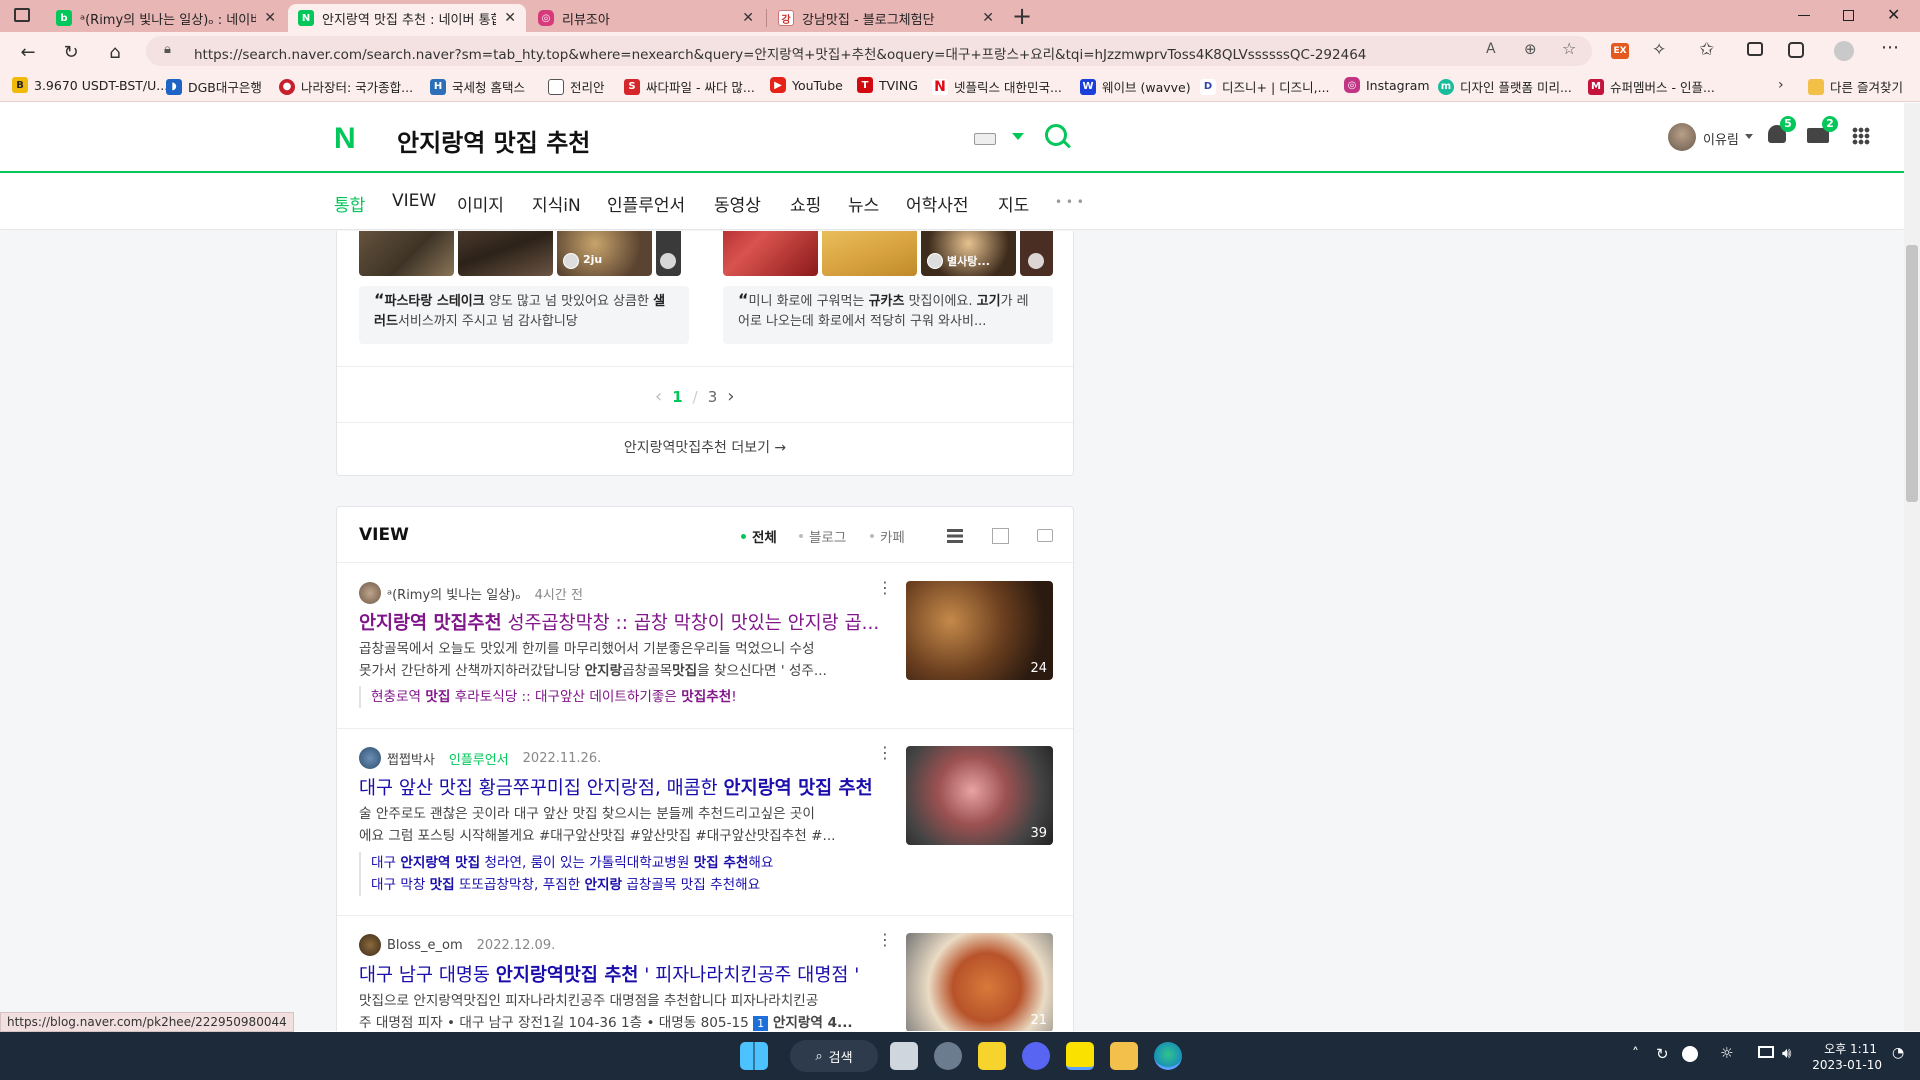  What do you see at coordinates (1749, 136) in the screenshot?
I see `user-menu-caret-icon` at bounding box center [1749, 136].